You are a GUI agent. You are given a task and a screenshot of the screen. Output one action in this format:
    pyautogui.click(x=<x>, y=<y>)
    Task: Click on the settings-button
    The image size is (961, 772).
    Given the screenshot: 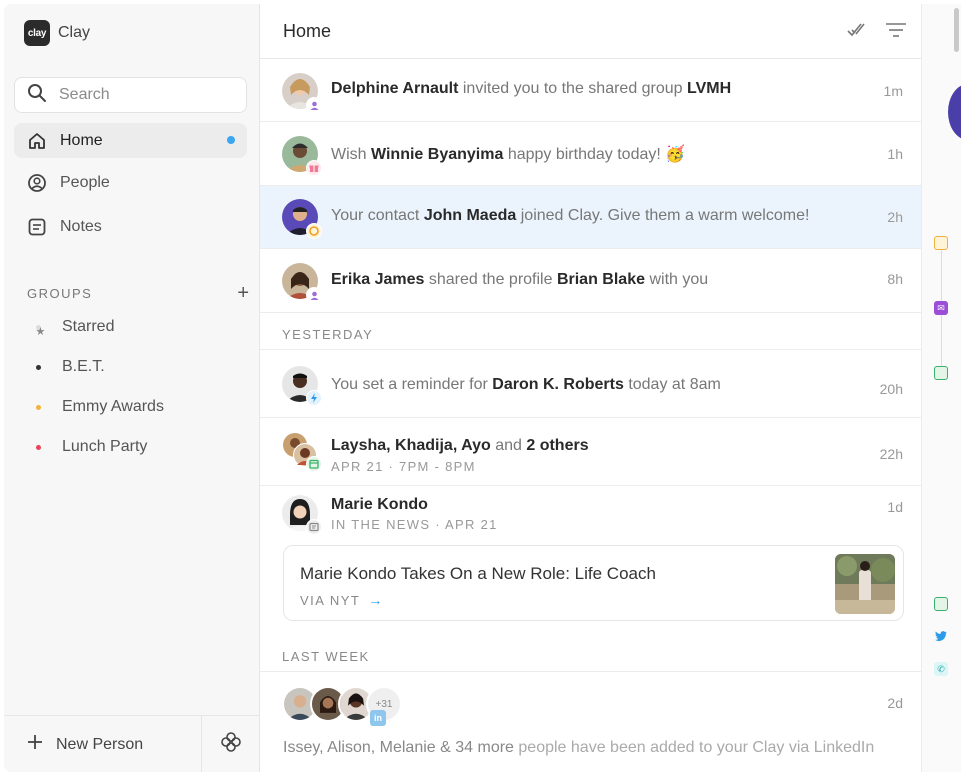 What is the action you would take?
    pyautogui.click(x=230, y=744)
    